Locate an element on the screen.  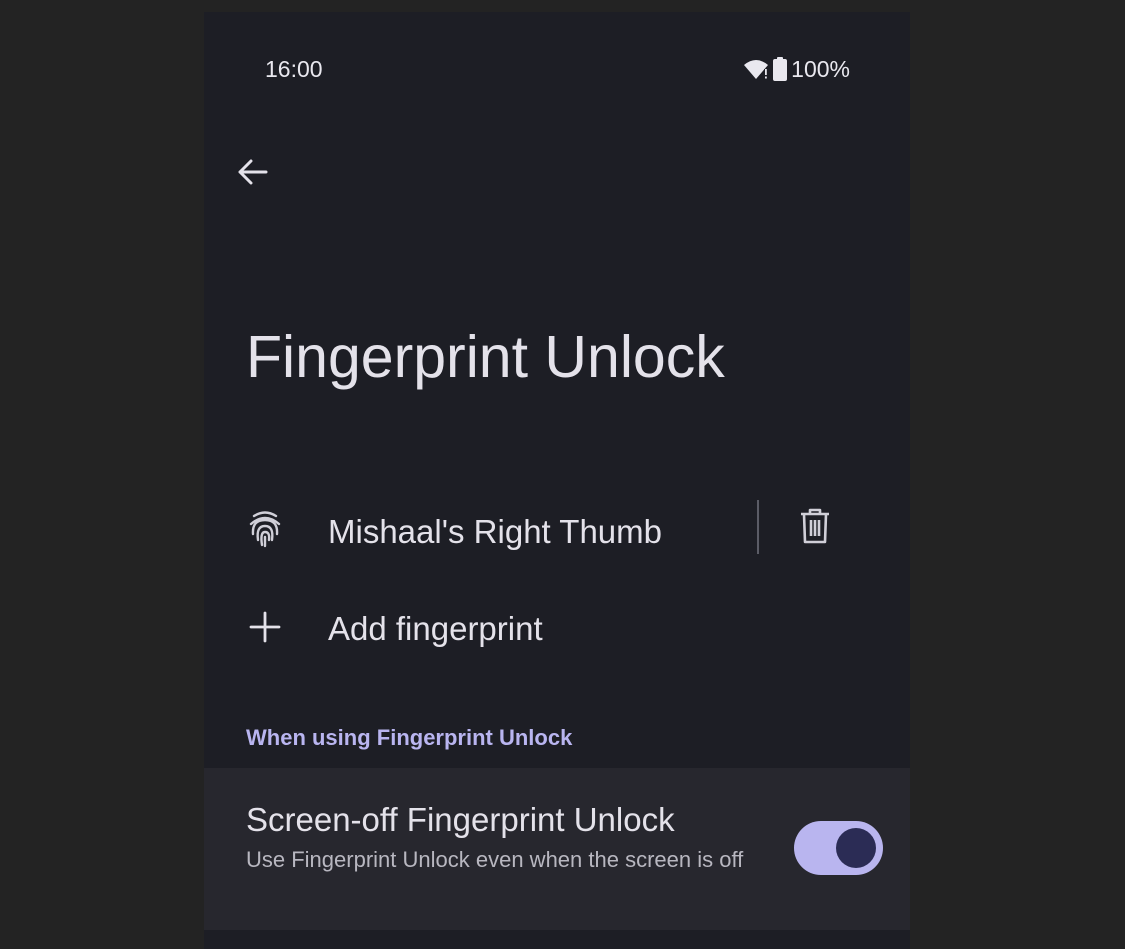
status-icons: 100% is located at coordinates (796, 69).